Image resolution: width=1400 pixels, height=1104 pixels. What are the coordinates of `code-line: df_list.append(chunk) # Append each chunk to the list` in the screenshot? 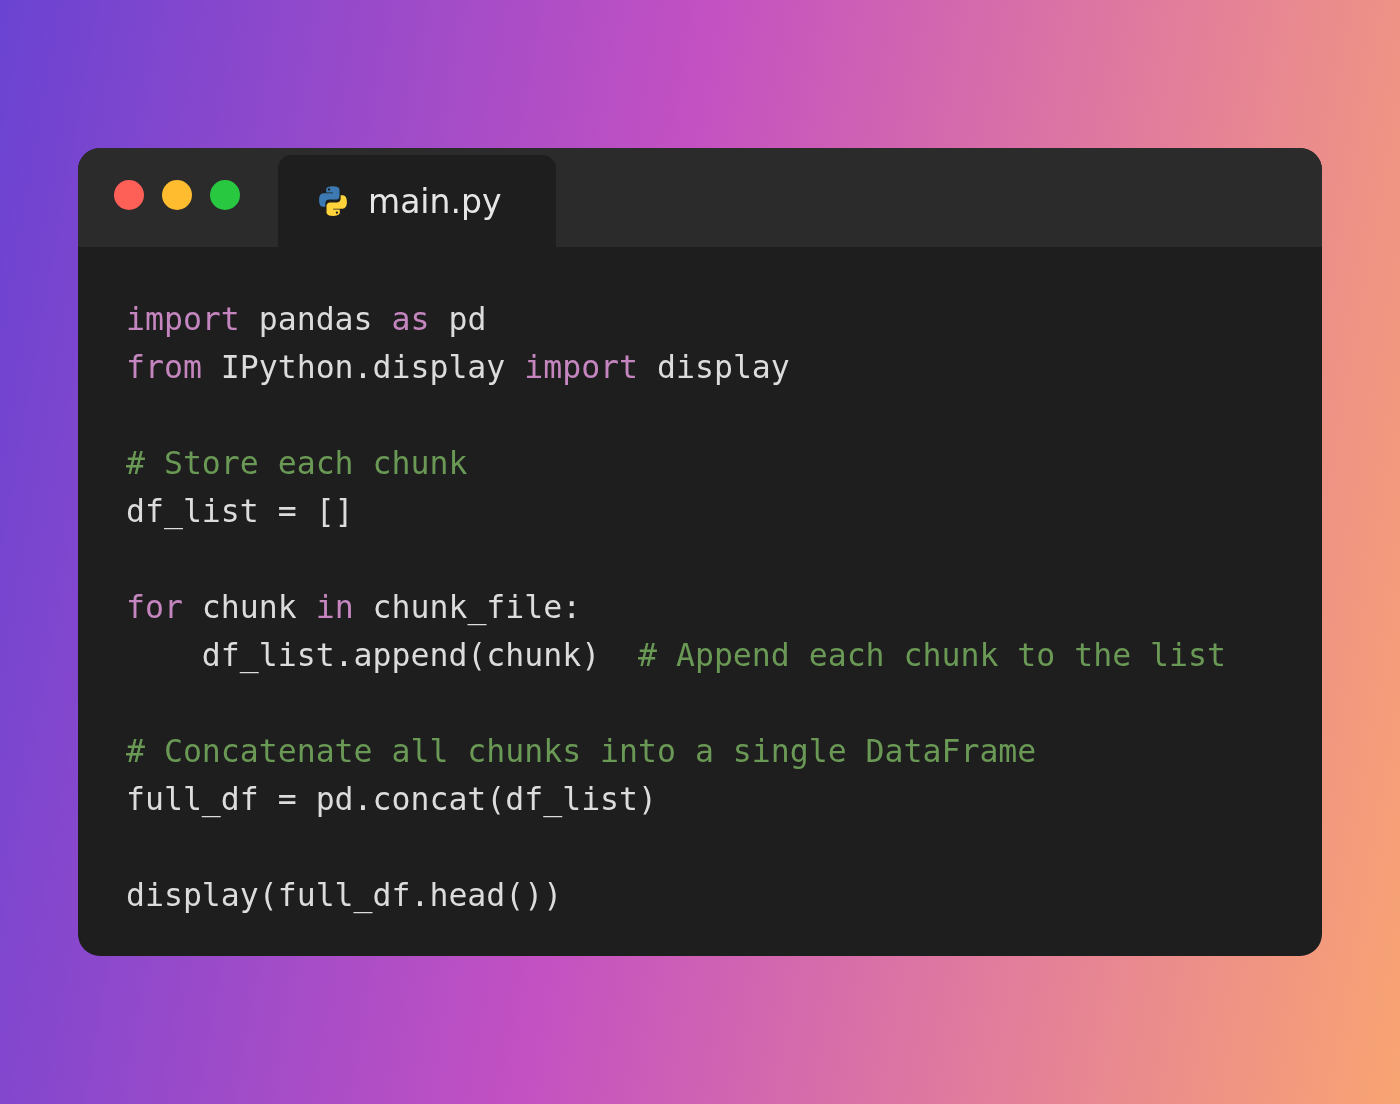 It's located at (713, 656).